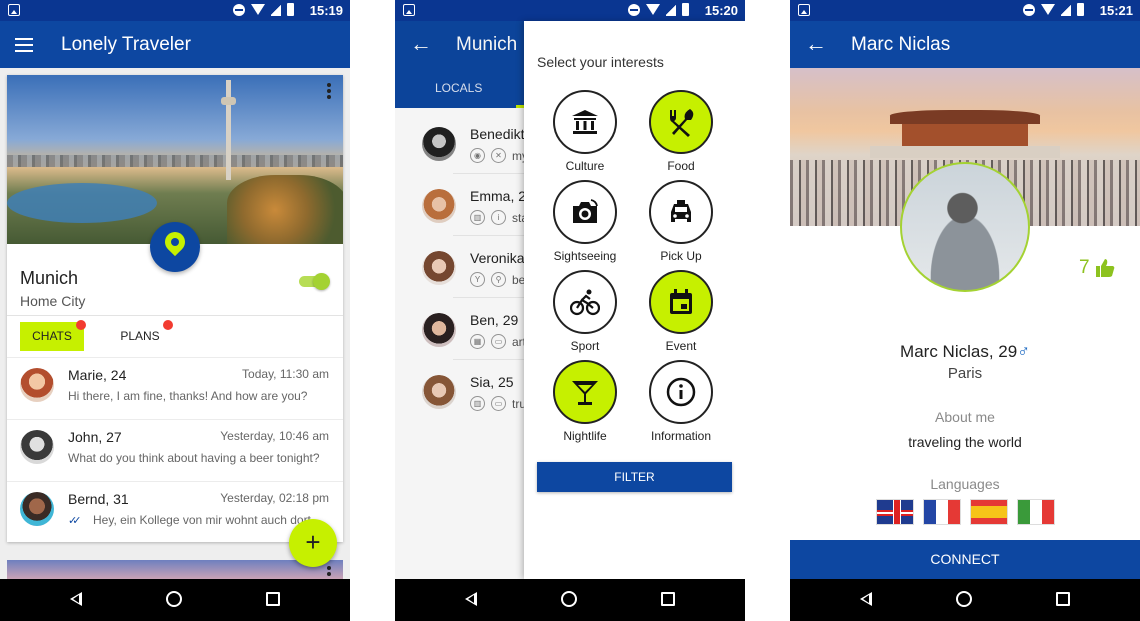 The height and width of the screenshot is (621, 1140). I want to click on home-city-toggle, so click(314, 281).